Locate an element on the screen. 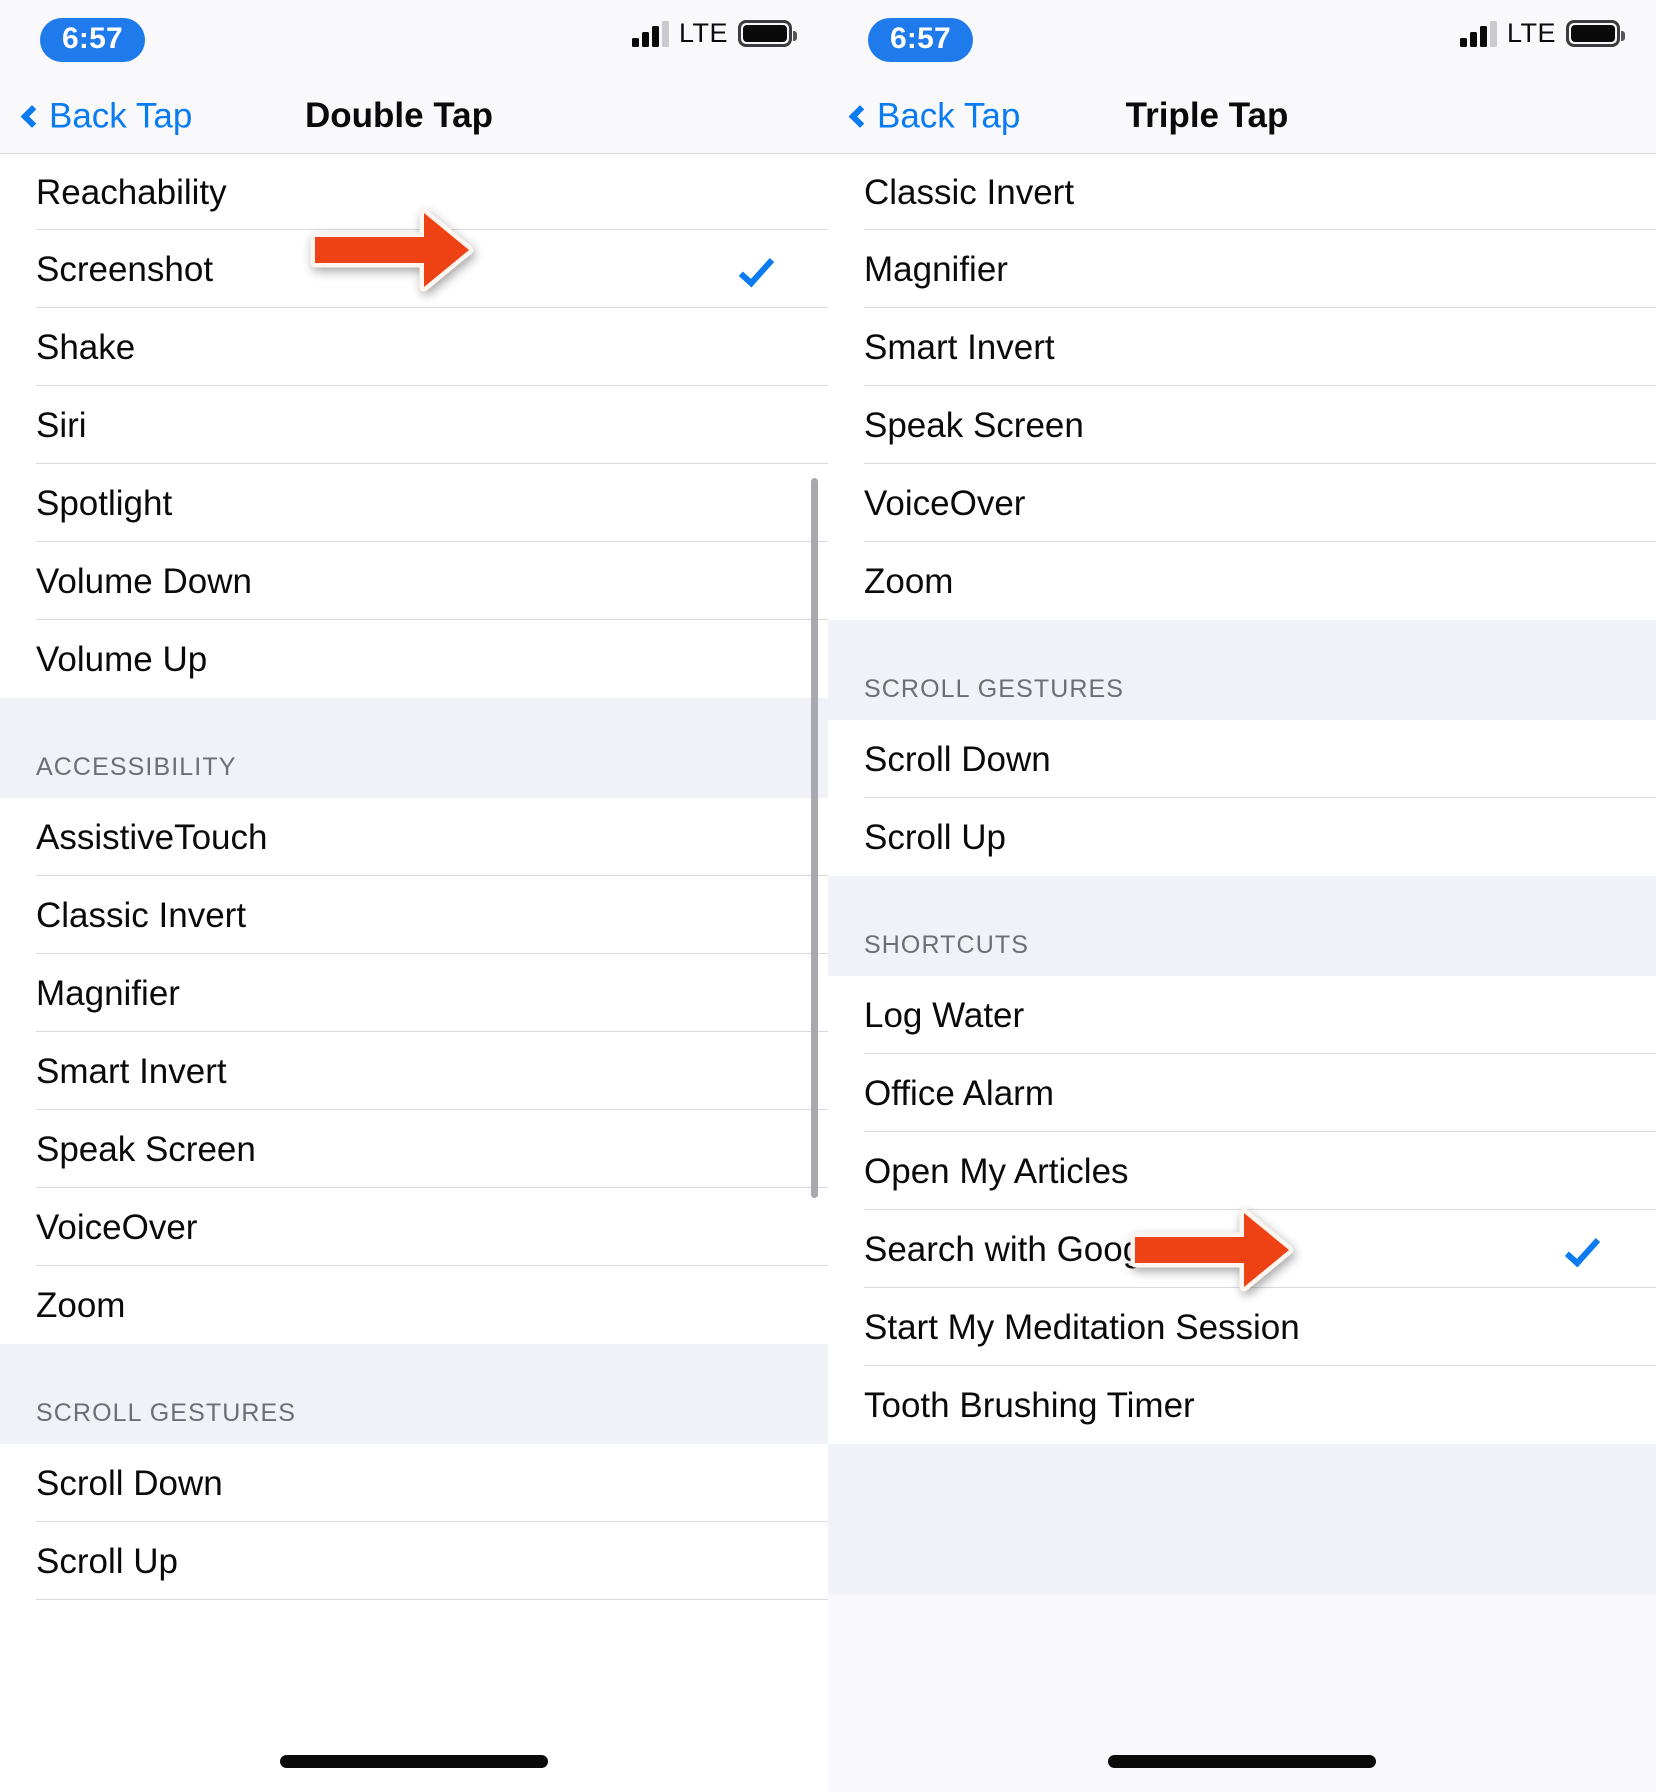  list-item-label: Log Water is located at coordinates (944, 1015).